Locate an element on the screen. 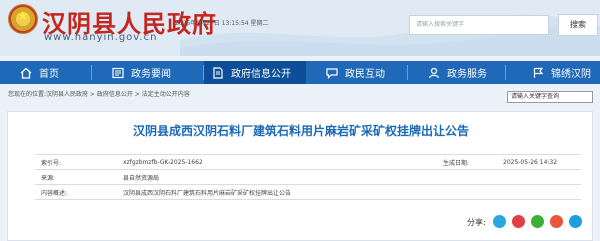 This screenshot has width=600, height=241. nav-item-hanyin: 锦绣汉阴 is located at coordinates (553, 72).